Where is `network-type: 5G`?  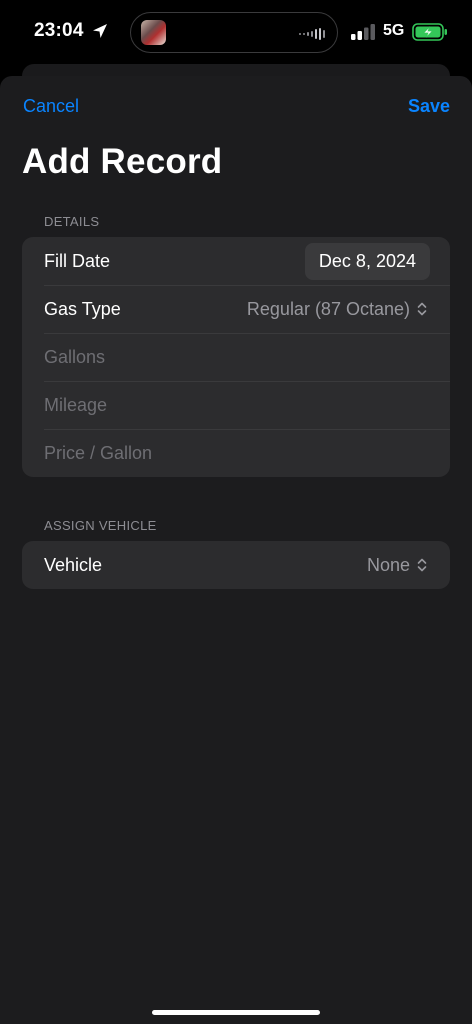
network-type: 5G is located at coordinates (394, 30).